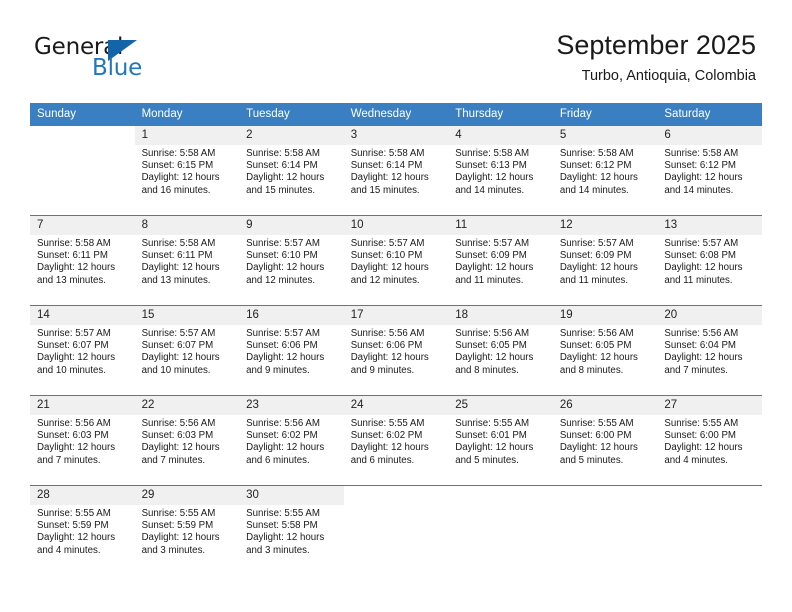 This screenshot has width=792, height=612. I want to click on daylight-text-cont: and 8 minutes., so click(591, 370).